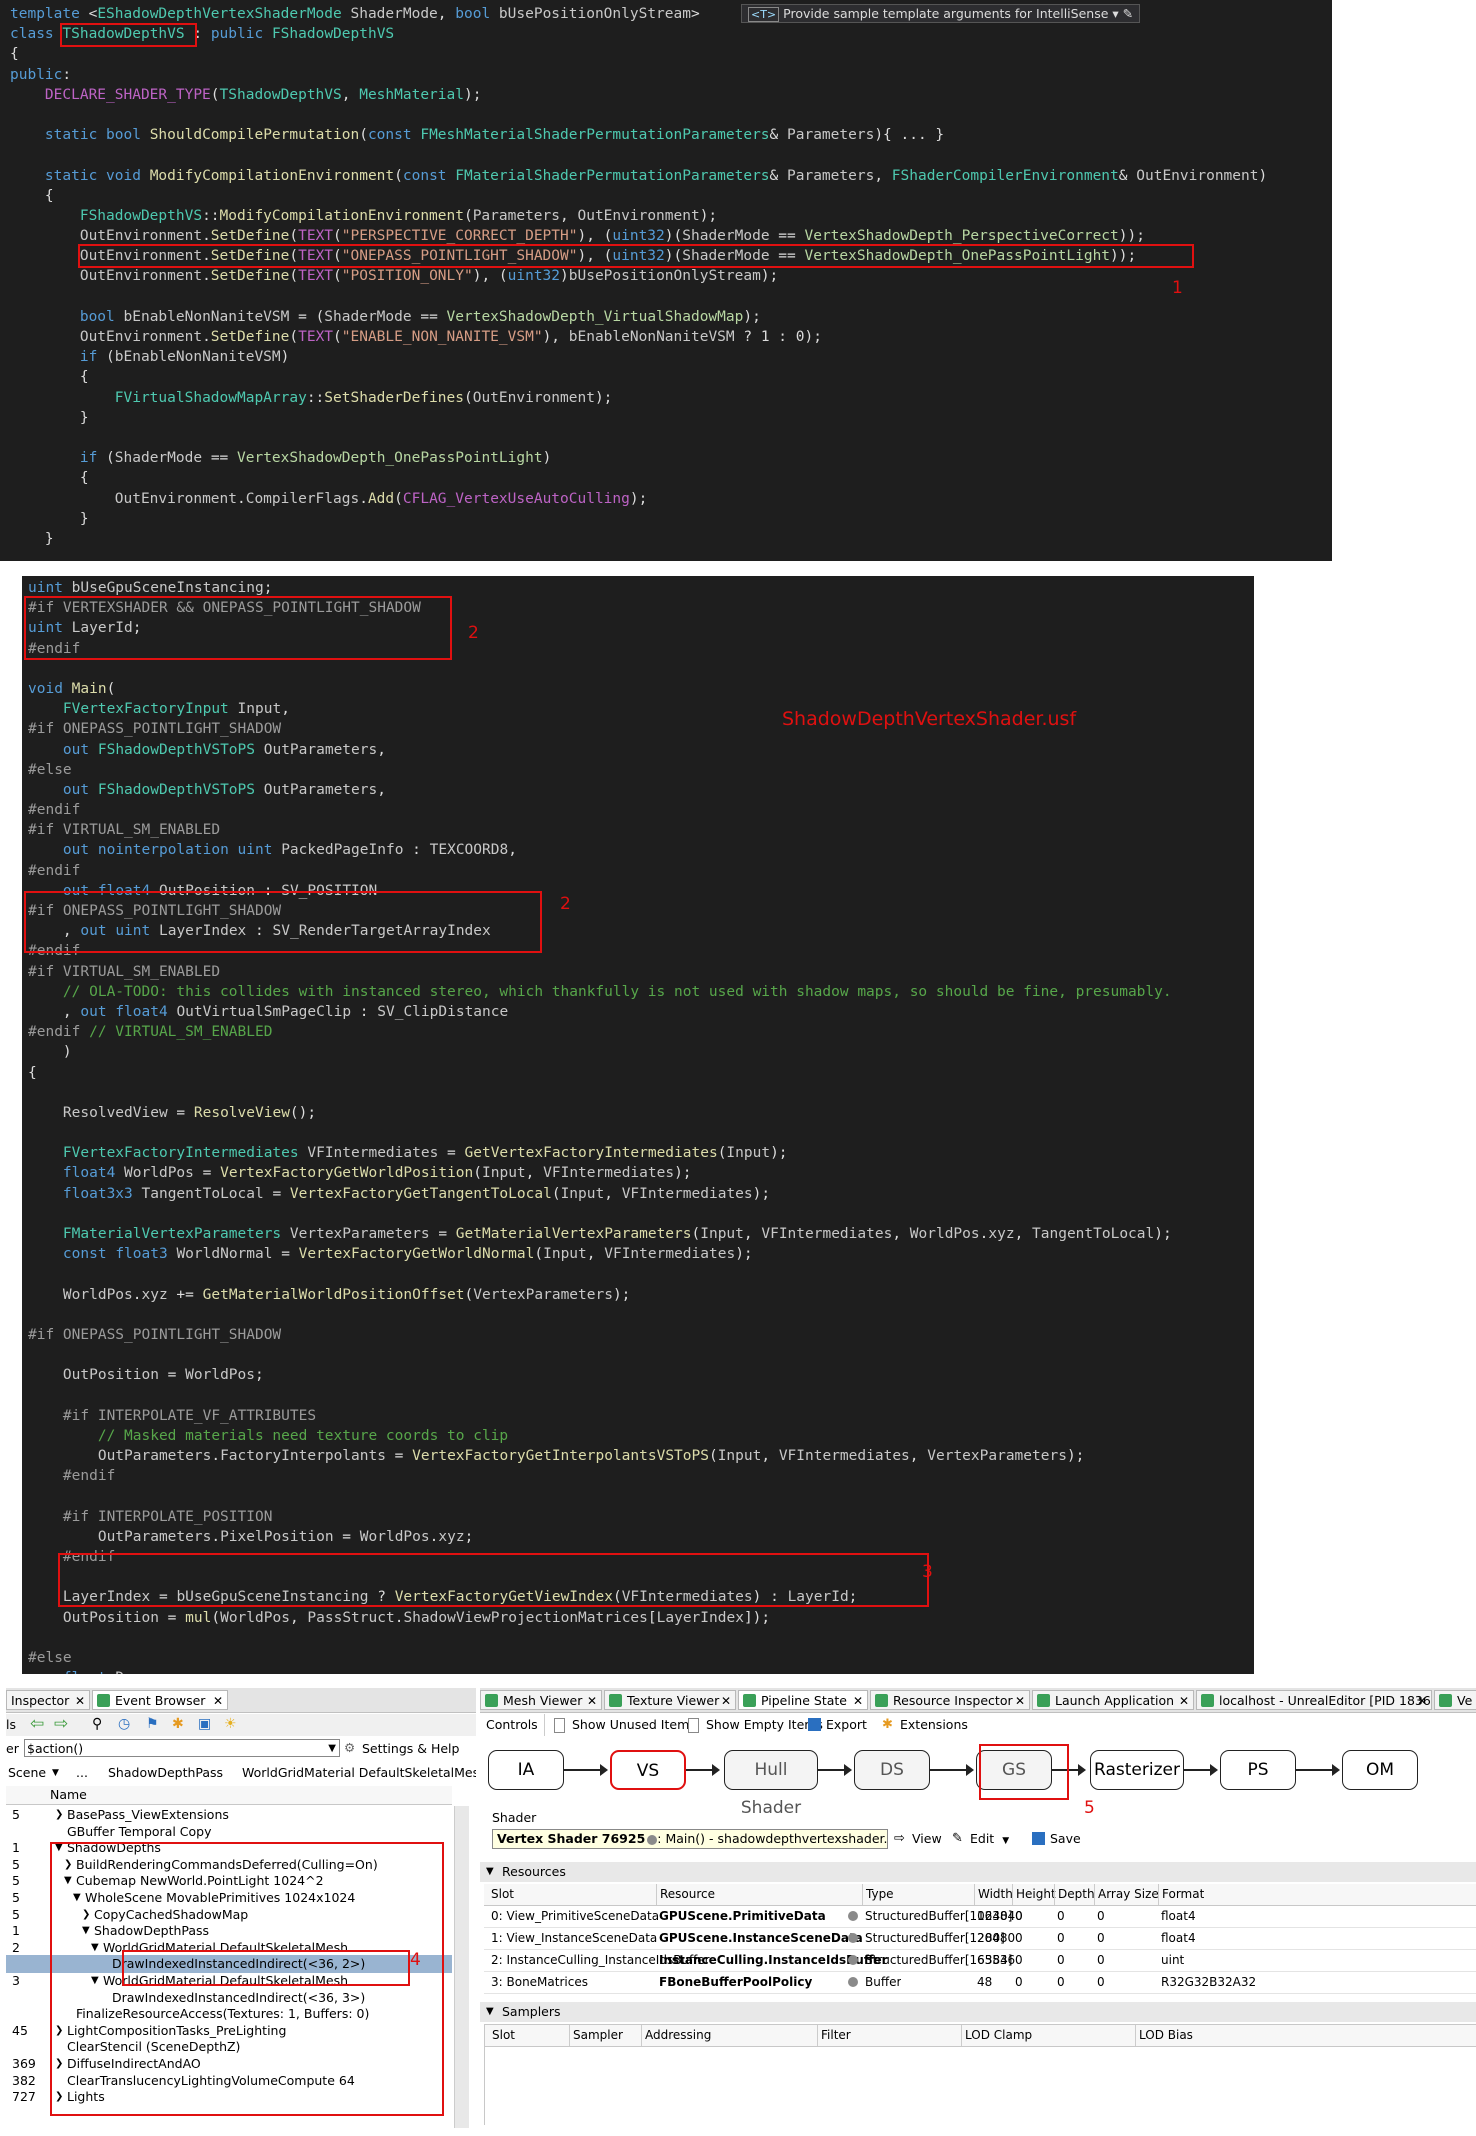 This screenshot has height=2136, width=1476. Describe the element at coordinates (16, 1848) in the screenshot. I see `event-id: 1` at that location.